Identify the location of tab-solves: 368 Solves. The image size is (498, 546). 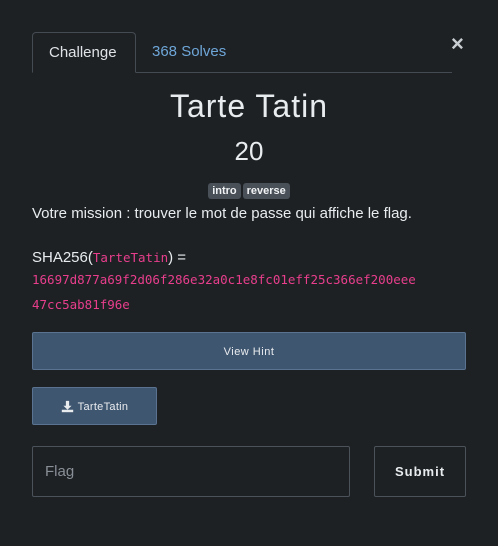
(189, 52).